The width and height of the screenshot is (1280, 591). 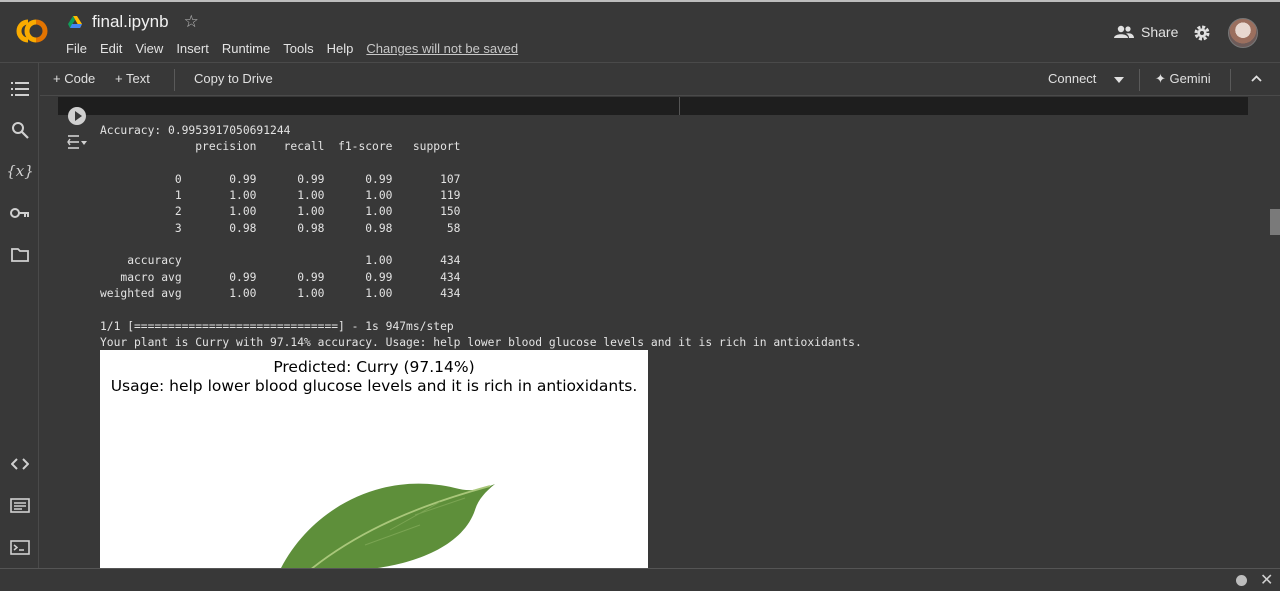 What do you see at coordinates (149, 48) in the screenshot?
I see `menu-view: View` at bounding box center [149, 48].